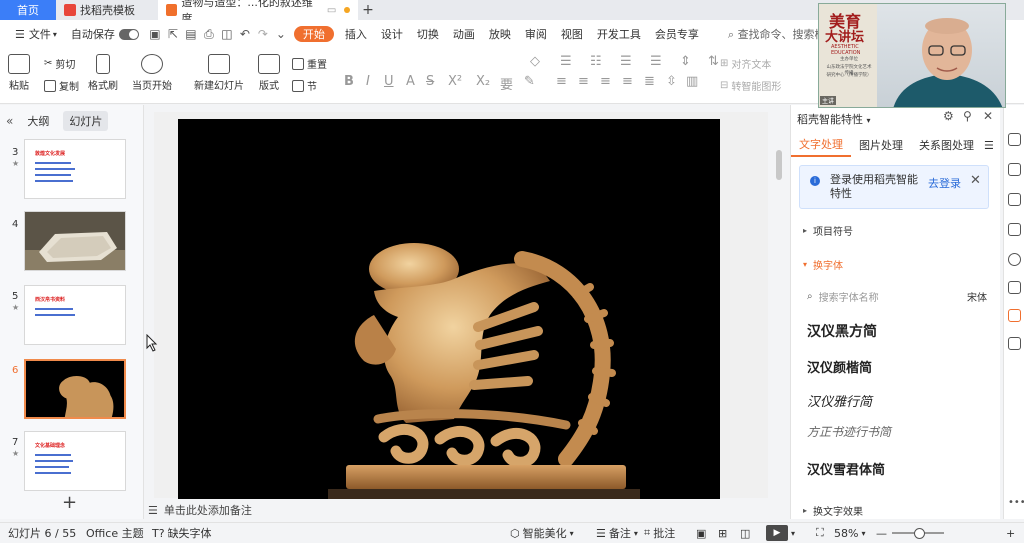  What do you see at coordinates (946, 145) in the screenshot?
I see `tab-diagram-processing: 关系图处理` at bounding box center [946, 145].